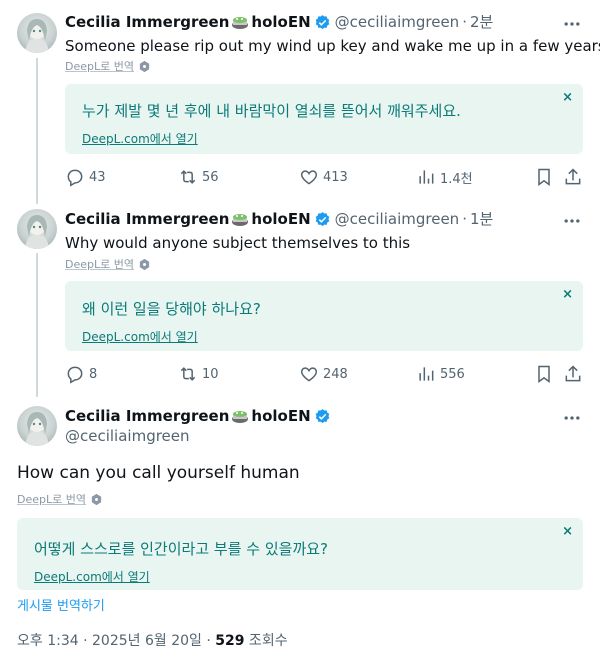 The image size is (600, 658). What do you see at coordinates (171, 309) in the screenshot?
I see `translation-text: 왜 이런 일을 당해야 하나요?` at bounding box center [171, 309].